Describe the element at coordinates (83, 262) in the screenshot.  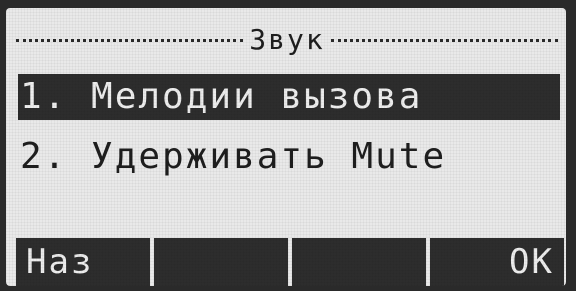
I see `back-softkey: Наз` at that location.